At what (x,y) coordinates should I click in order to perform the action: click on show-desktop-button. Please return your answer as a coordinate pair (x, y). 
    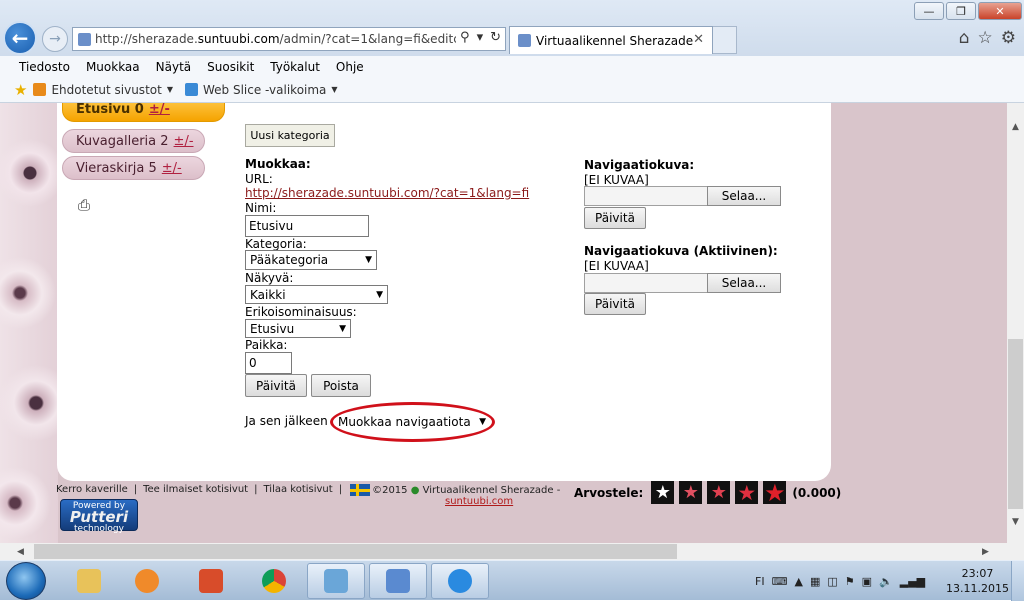
    Looking at the image, I should click on (1017, 581).